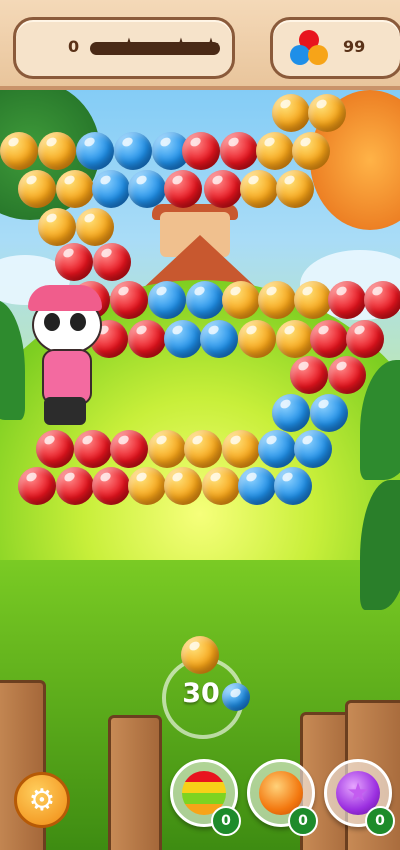 This screenshot has width=400, height=850. Describe the element at coordinates (65, 411) in the screenshot. I see `panda-legs` at that location.